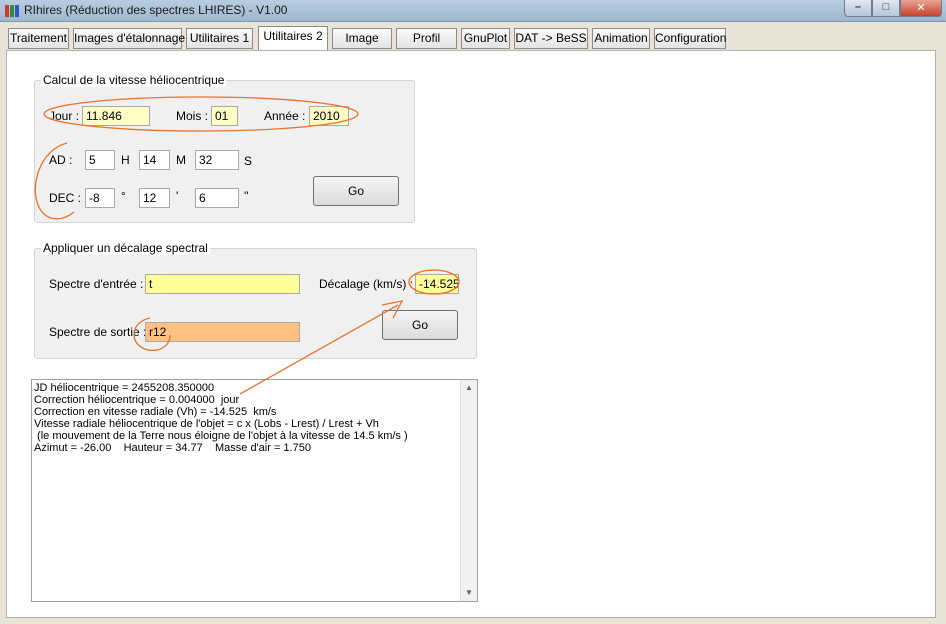 This screenshot has height=624, width=946. What do you see at coordinates (134, 80) in the screenshot?
I see `helio-group-title: Calcul de la vitesse héliocentrique` at bounding box center [134, 80].